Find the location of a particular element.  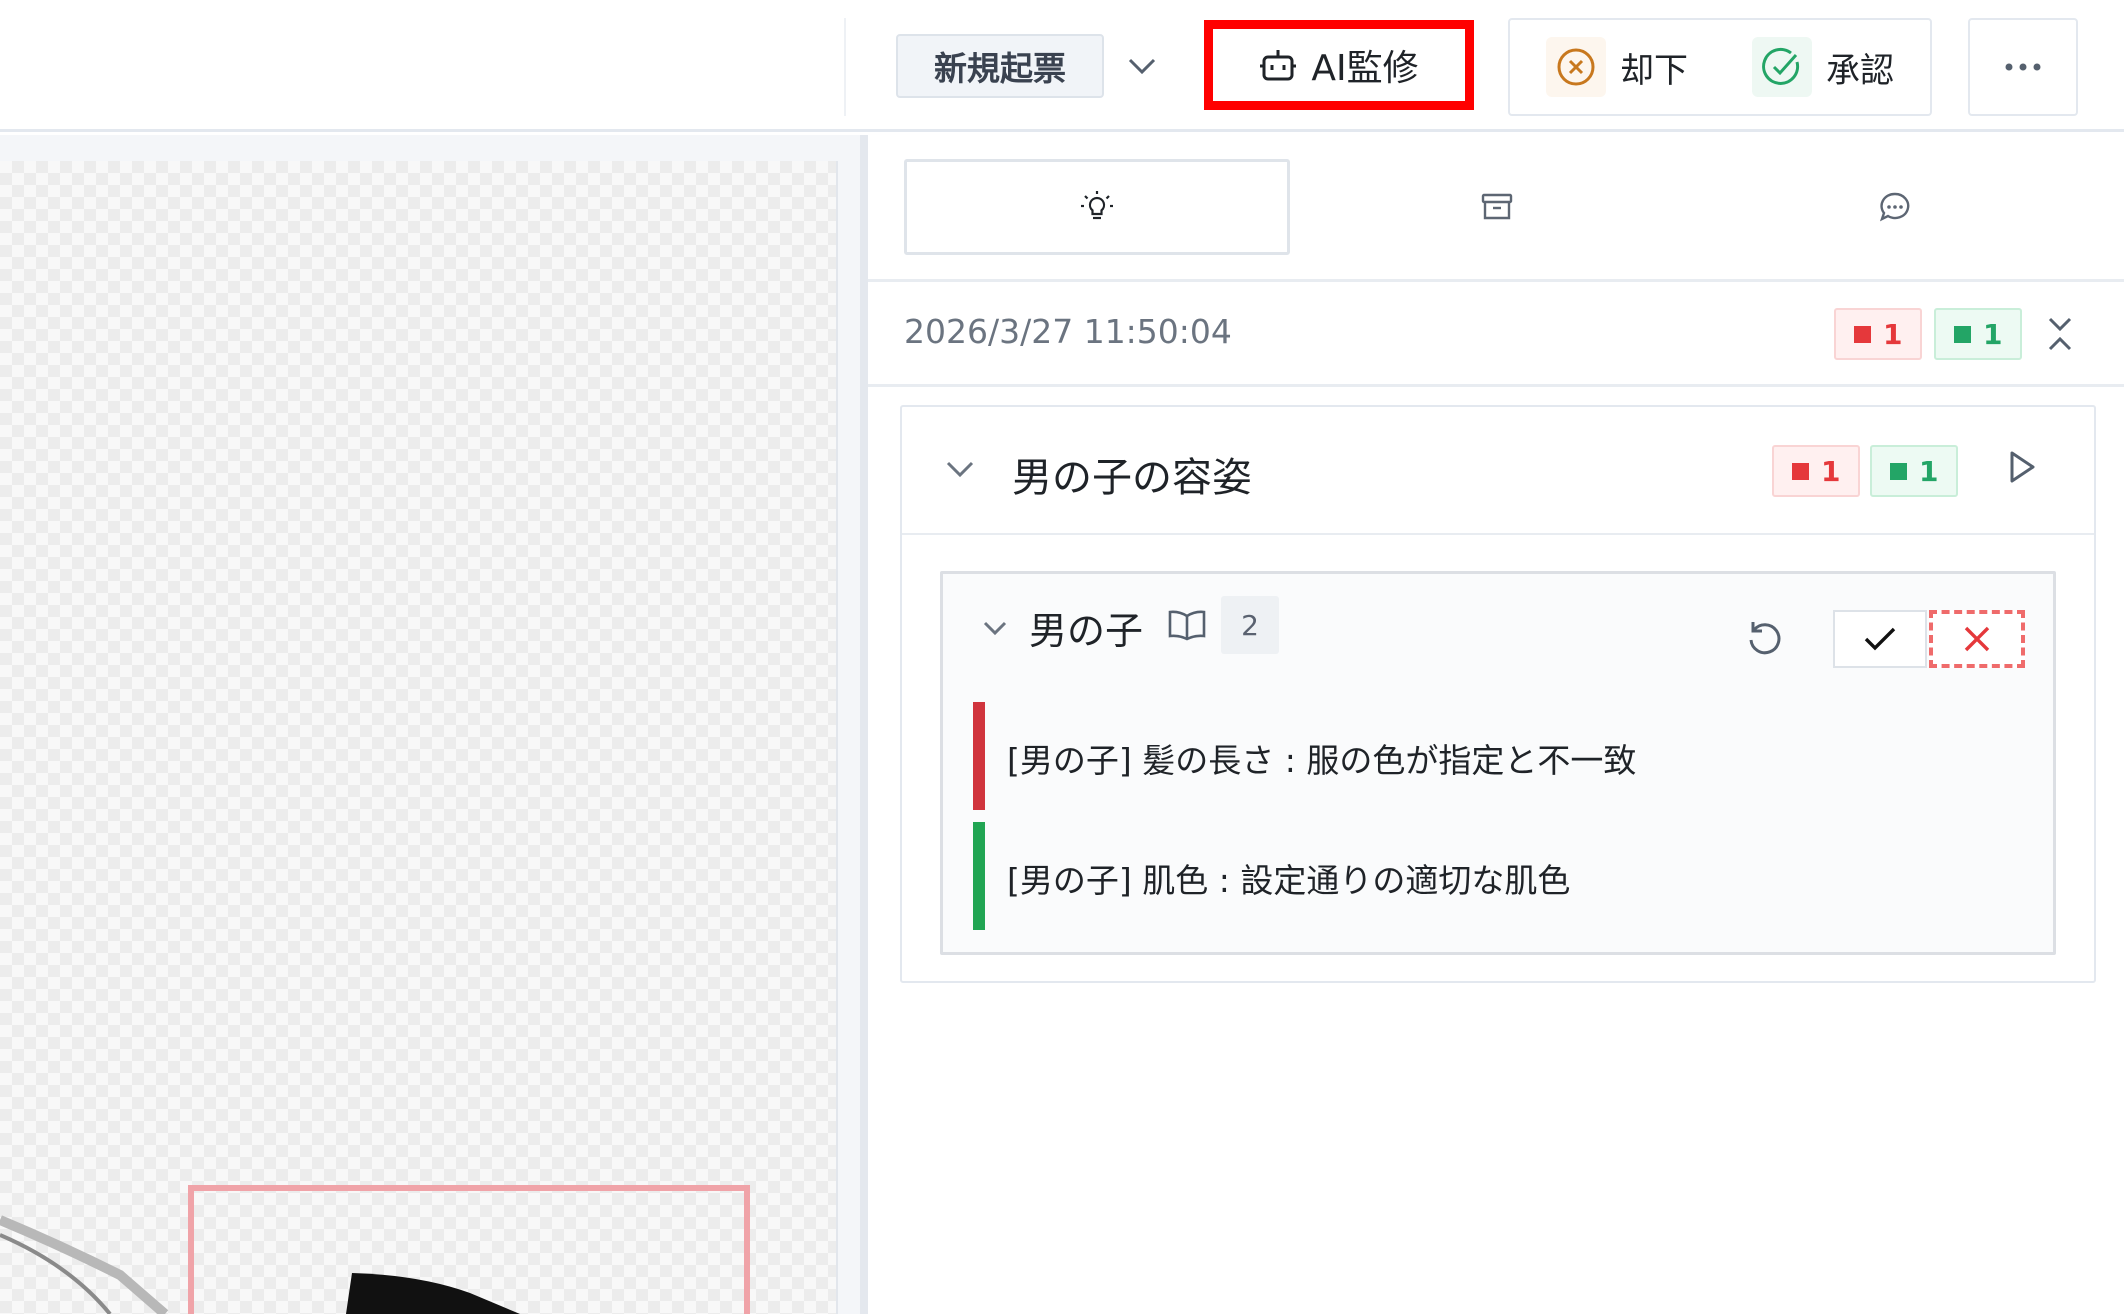

reject-label: 却下 is located at coordinates (1654, 70).